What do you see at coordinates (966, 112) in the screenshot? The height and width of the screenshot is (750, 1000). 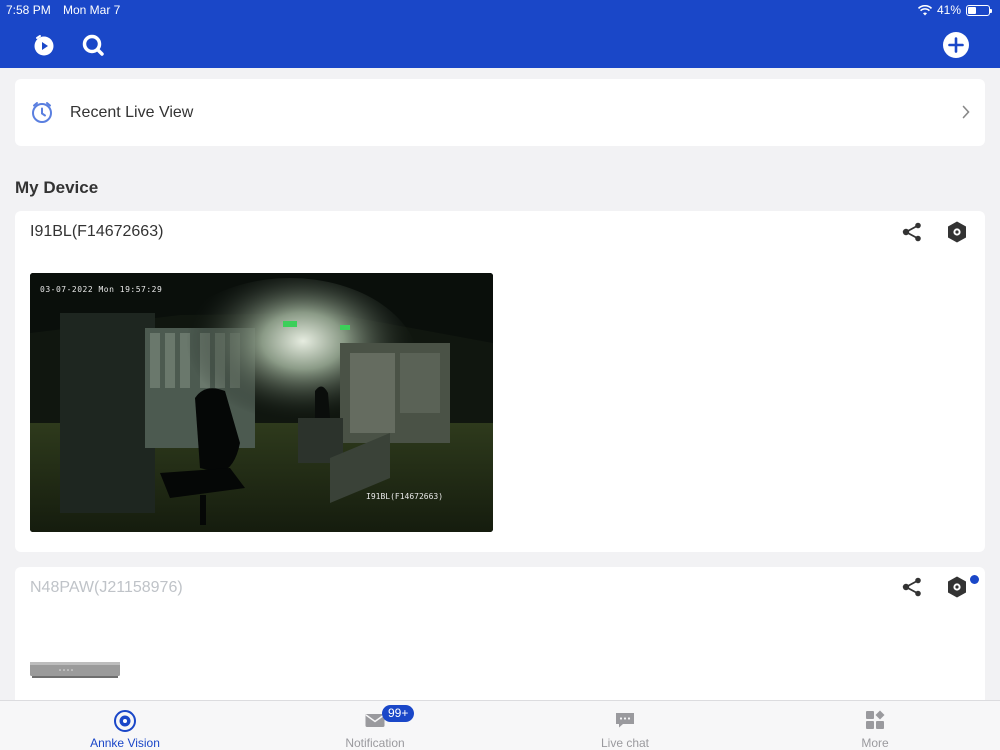 I see `chevron-right-icon` at bounding box center [966, 112].